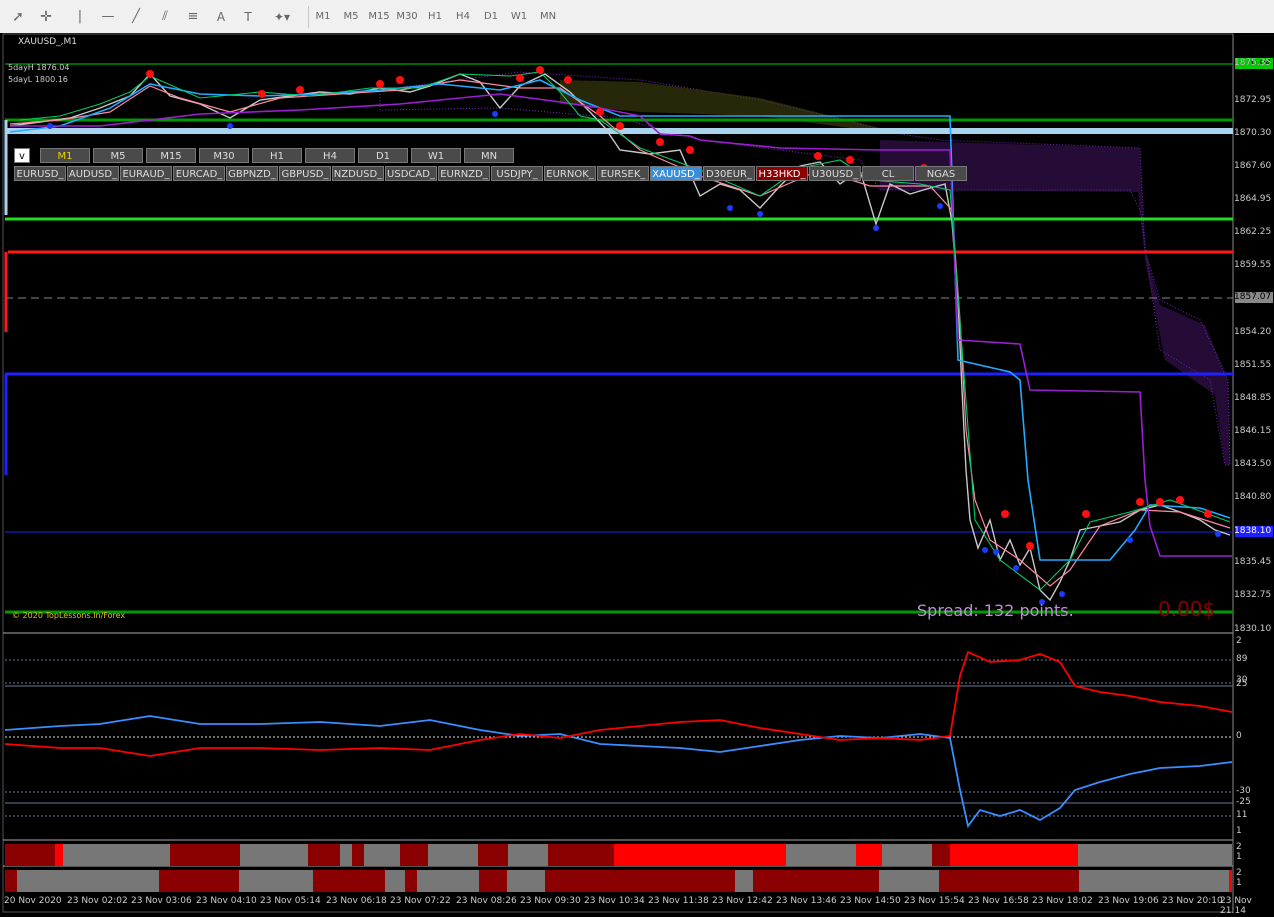 This screenshot has width=1274, height=917. What do you see at coordinates (290, 901) in the screenshot?
I see `time-axis-label: 23 Nov 05:14` at bounding box center [290, 901].